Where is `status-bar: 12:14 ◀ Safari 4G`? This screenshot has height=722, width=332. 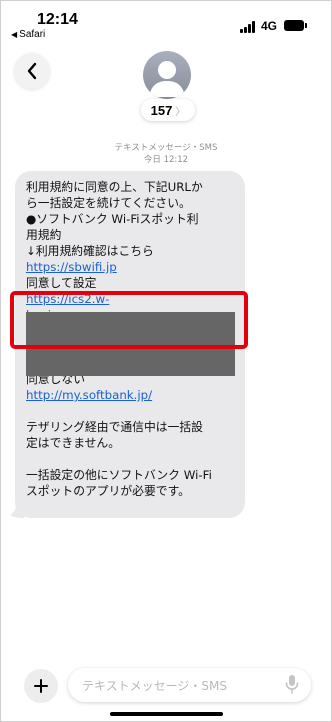 status-bar: 12:14 ◀ Safari 4G is located at coordinates (166, 23).